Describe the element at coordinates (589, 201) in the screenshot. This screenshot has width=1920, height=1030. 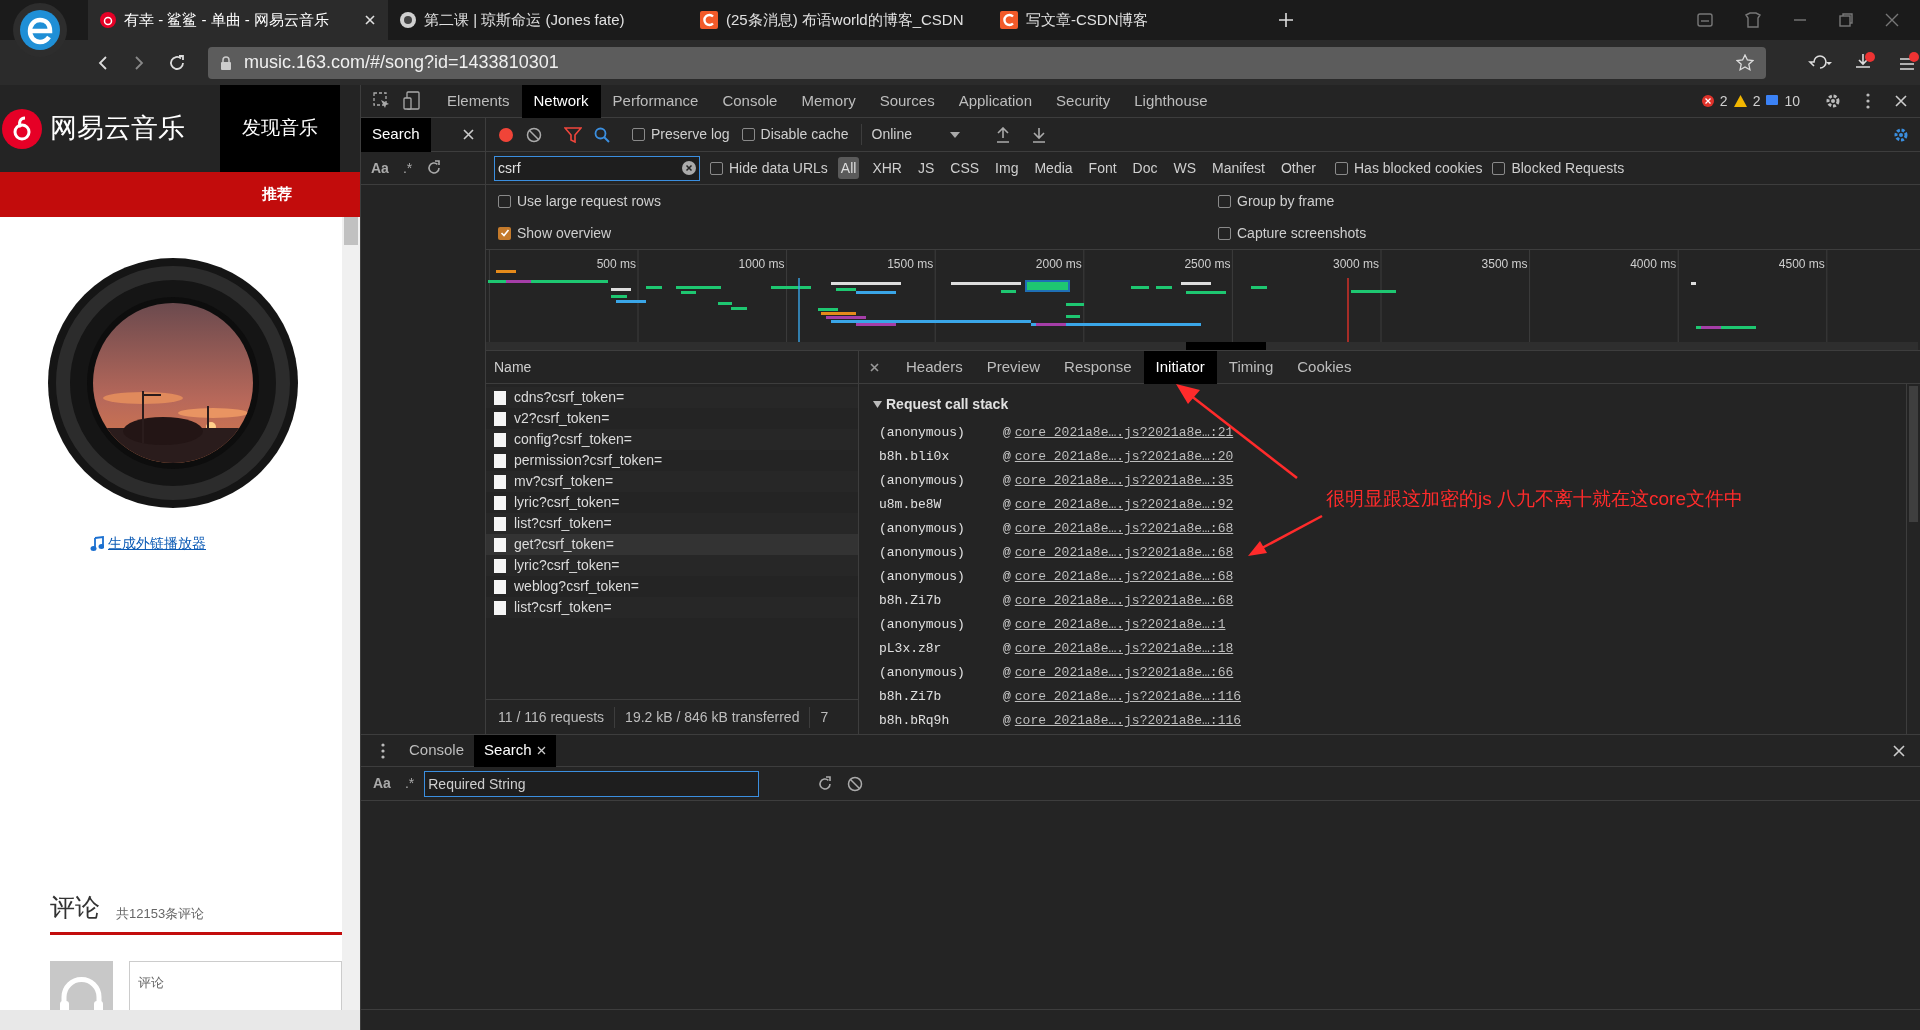
I see `checkbox-label: Use large request rows` at that location.